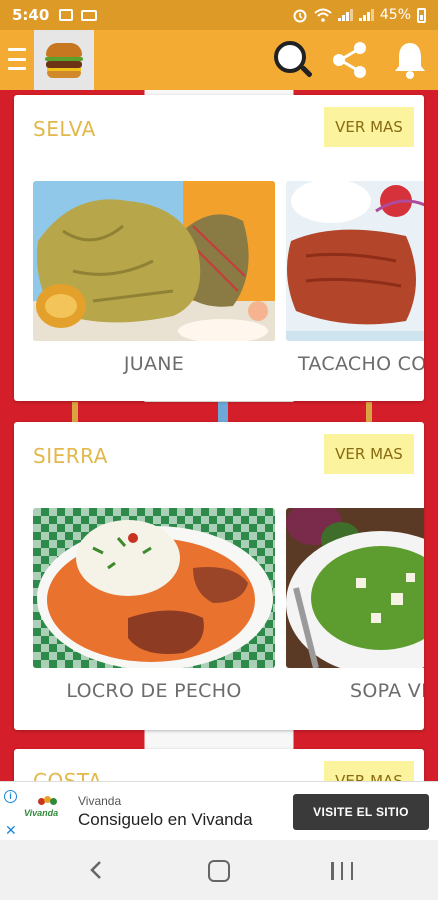 Image resolution: width=438 pixels, height=900 pixels. Describe the element at coordinates (387, 691) in the screenshot. I see `dish-name: SOPA VE` at that location.